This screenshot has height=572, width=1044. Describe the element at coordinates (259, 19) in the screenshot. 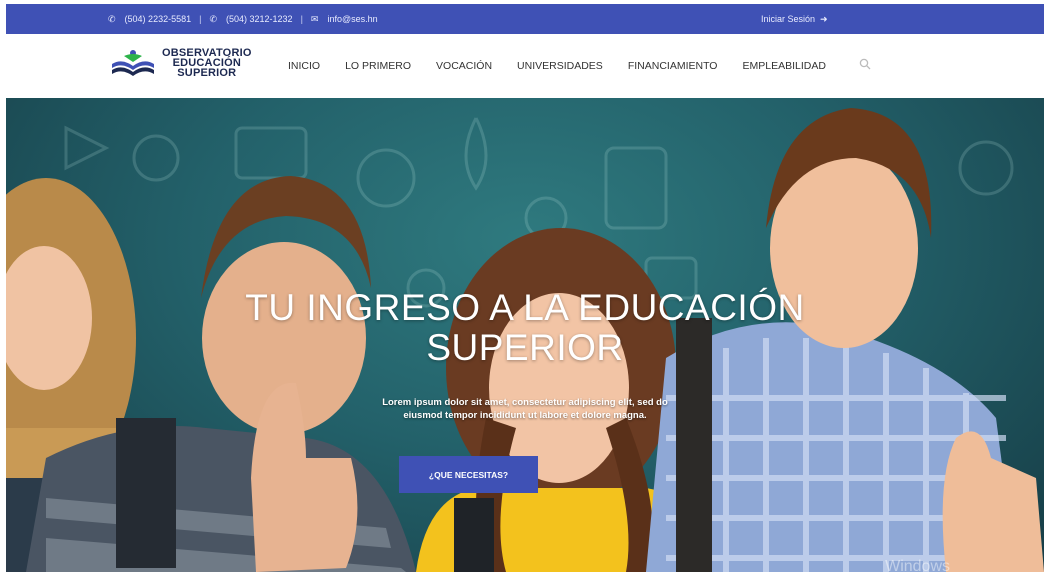

I see `phone-number-2: (504) 3212-1232` at that location.